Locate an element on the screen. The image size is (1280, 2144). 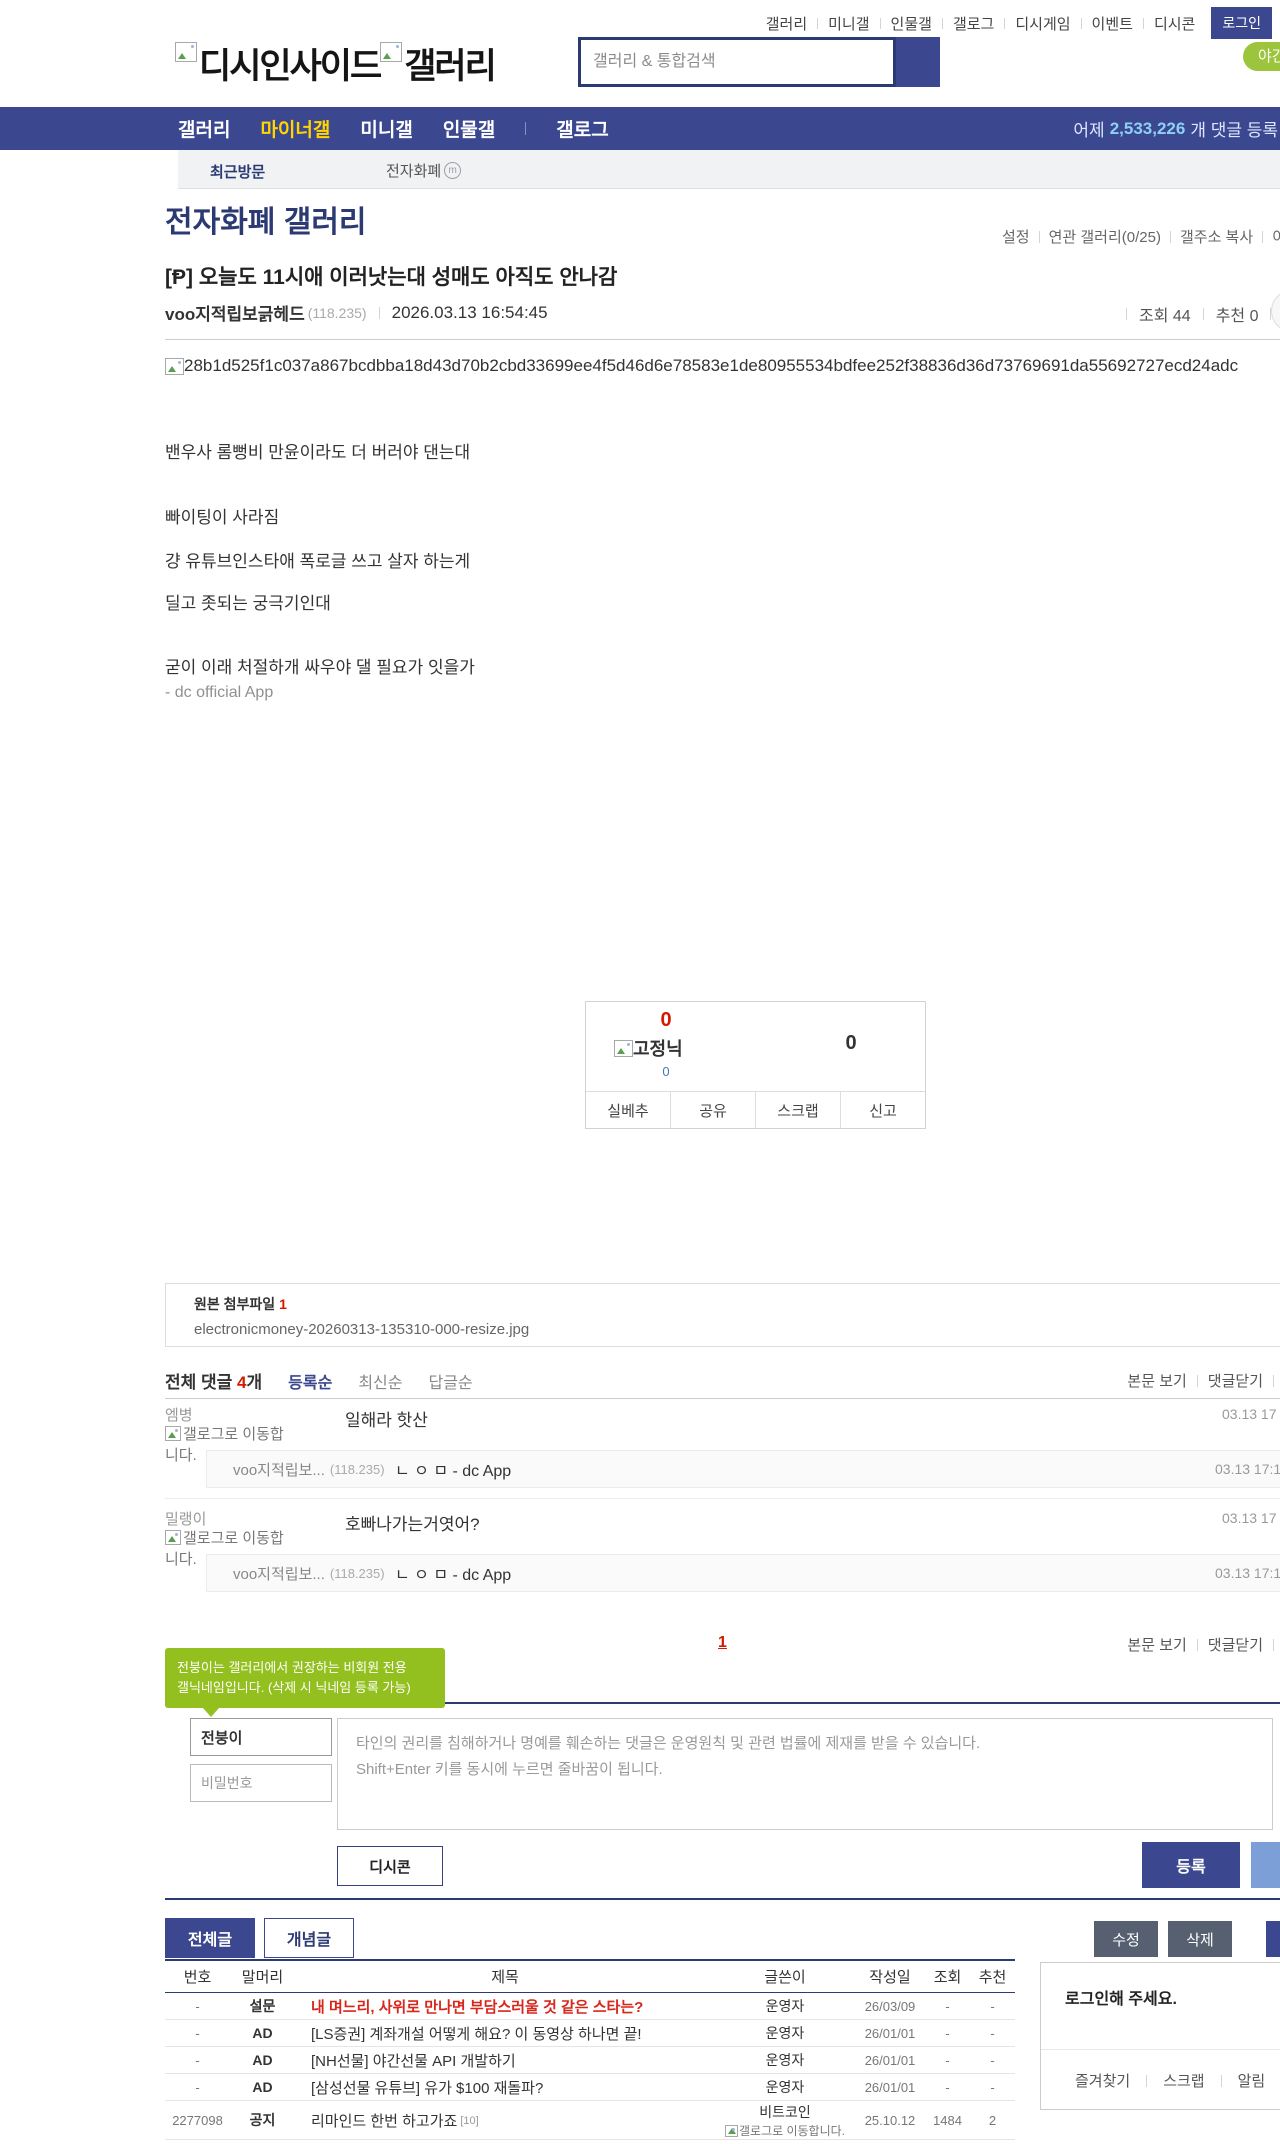
breadcrumb-gallery-name: 전자화폐 is located at coordinates (414, 171).